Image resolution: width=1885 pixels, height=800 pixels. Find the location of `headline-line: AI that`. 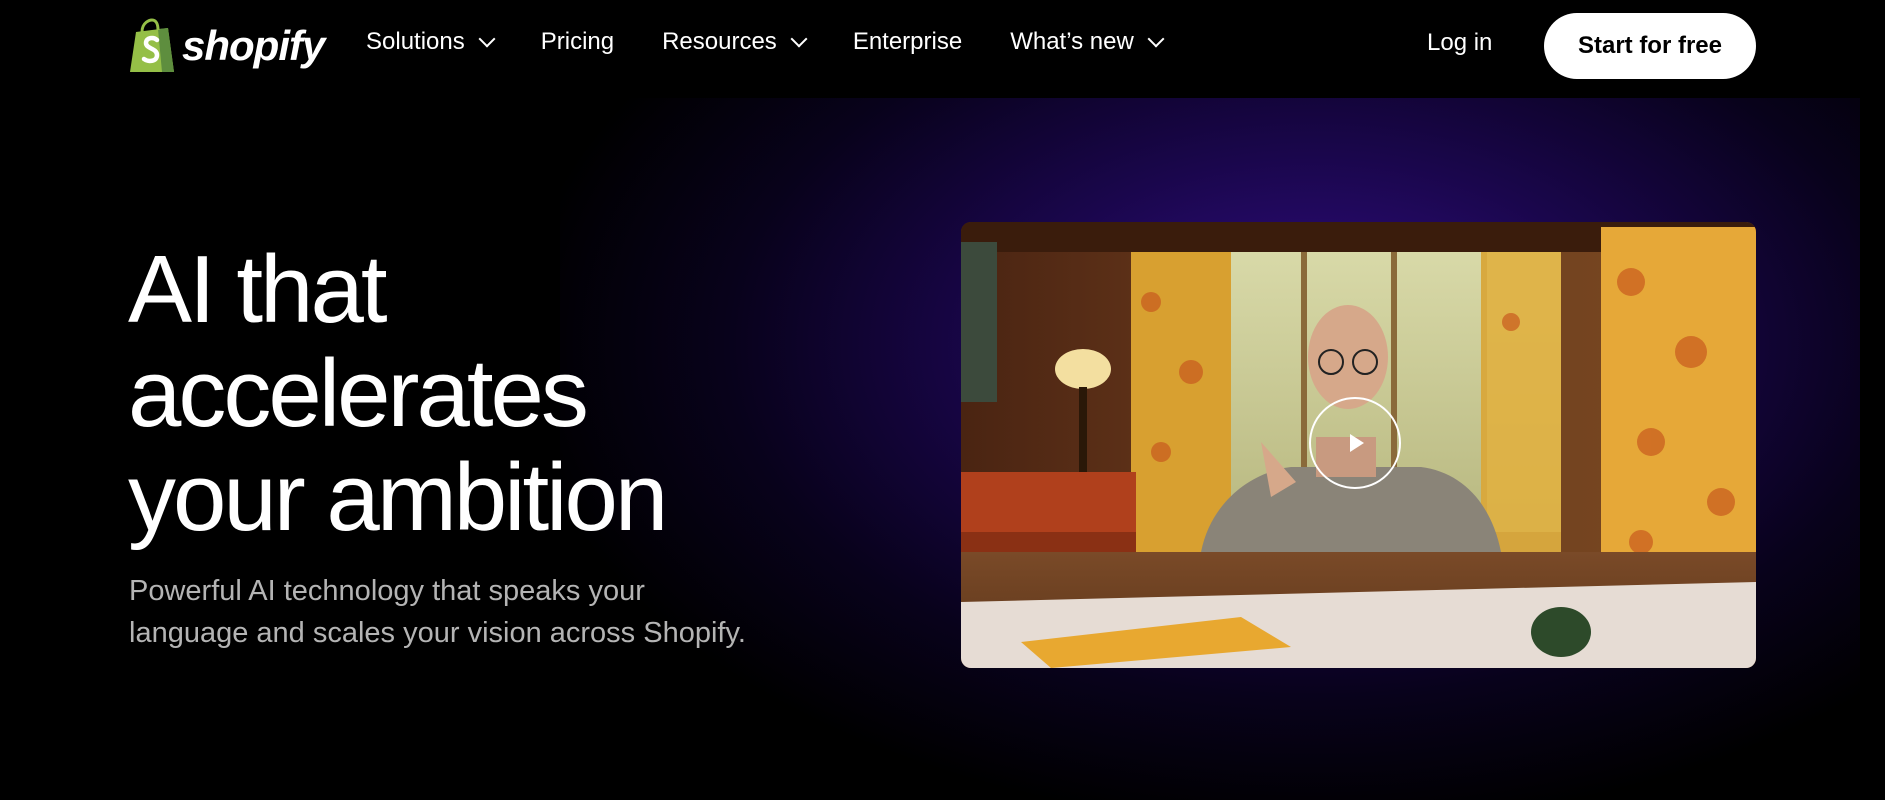

headline-line: AI that is located at coordinates (258, 289).